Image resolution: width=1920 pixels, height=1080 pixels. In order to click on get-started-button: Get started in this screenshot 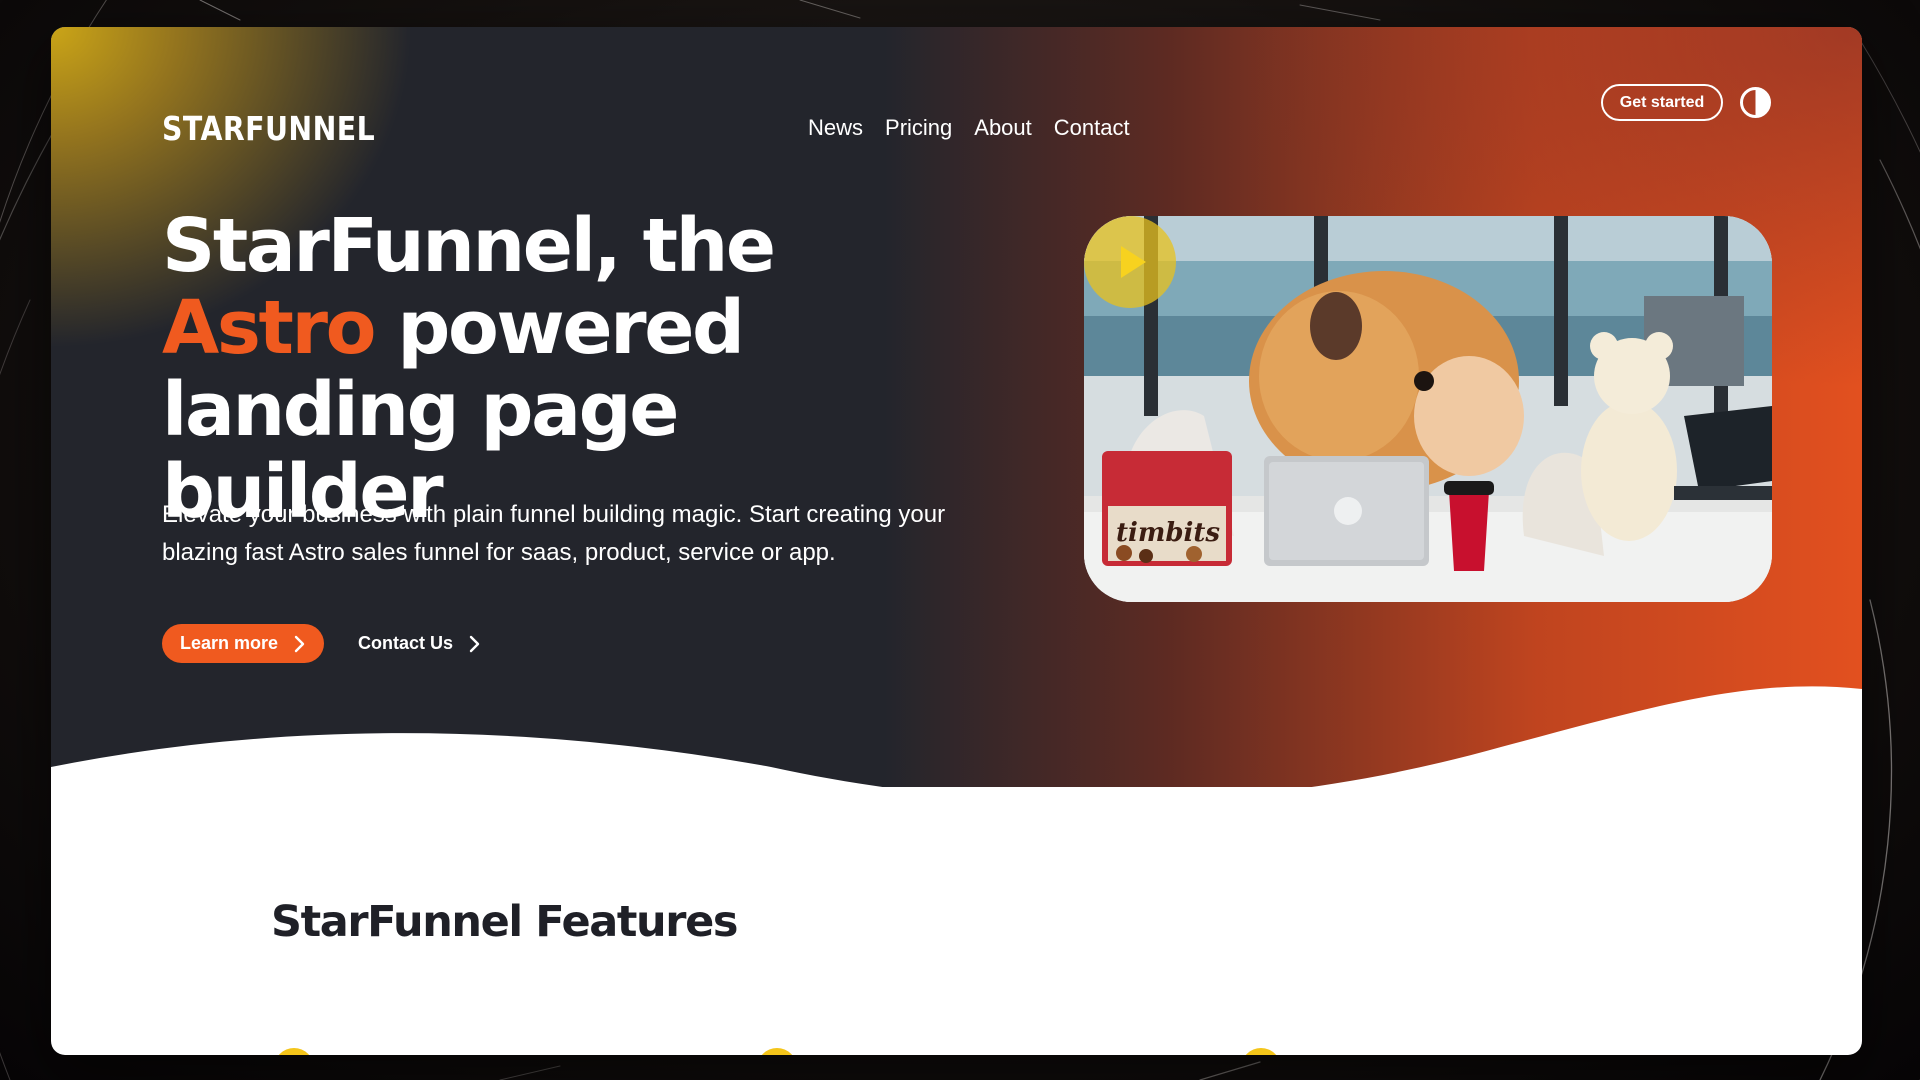, I will do `click(1662, 102)`.